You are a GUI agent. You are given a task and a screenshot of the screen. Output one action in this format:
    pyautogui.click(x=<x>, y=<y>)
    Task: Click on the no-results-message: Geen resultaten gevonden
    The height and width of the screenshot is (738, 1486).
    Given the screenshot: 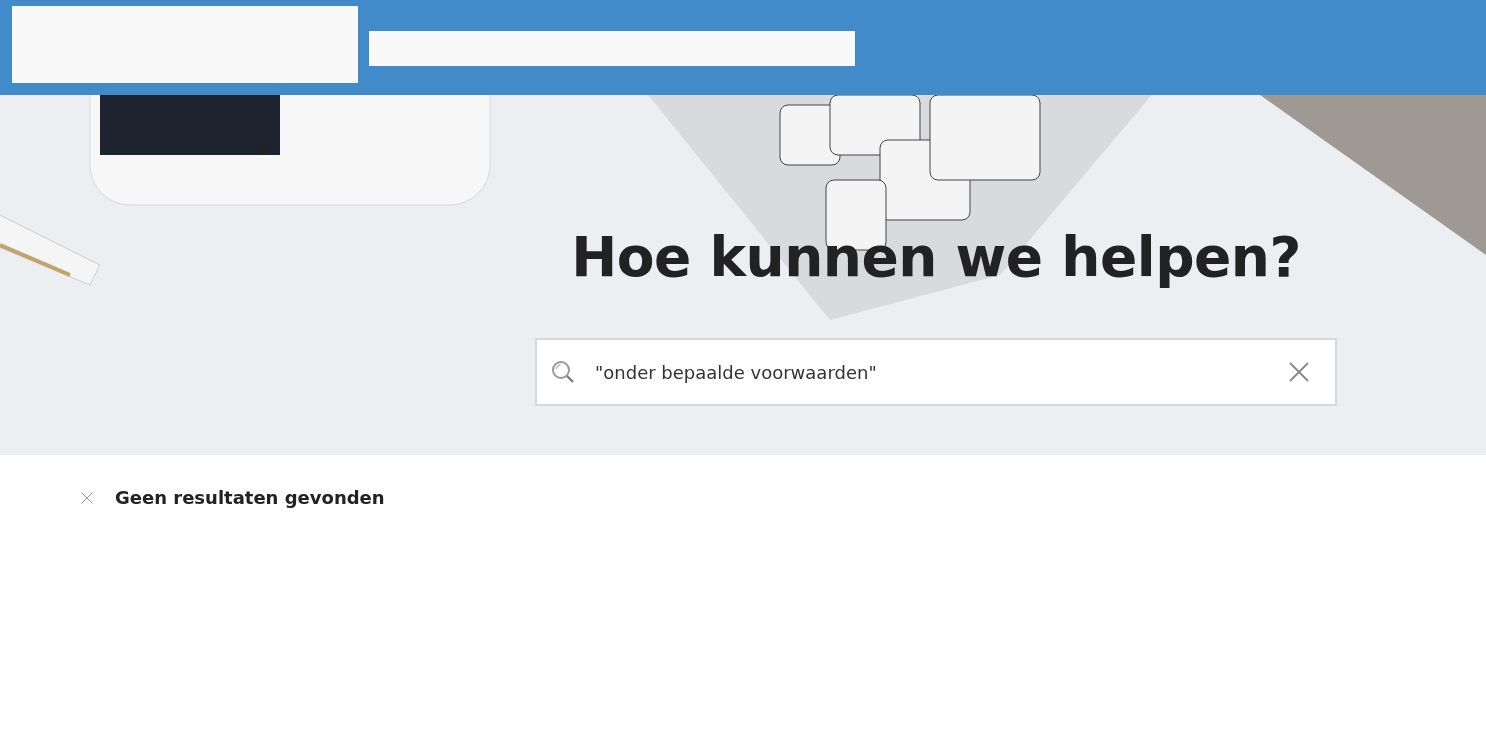 What is the action you would take?
    pyautogui.click(x=250, y=497)
    